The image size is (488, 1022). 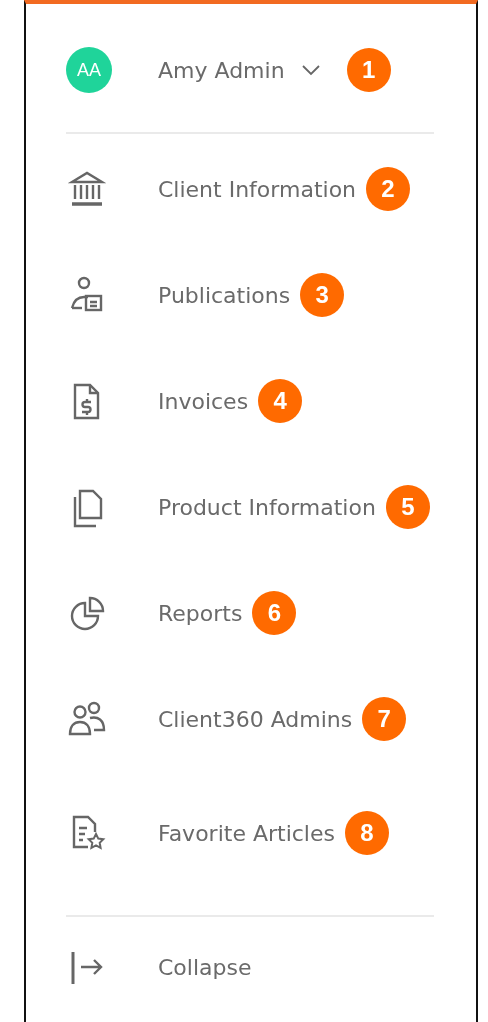 What do you see at coordinates (89, 70) in the screenshot?
I see `avatar: AA` at bounding box center [89, 70].